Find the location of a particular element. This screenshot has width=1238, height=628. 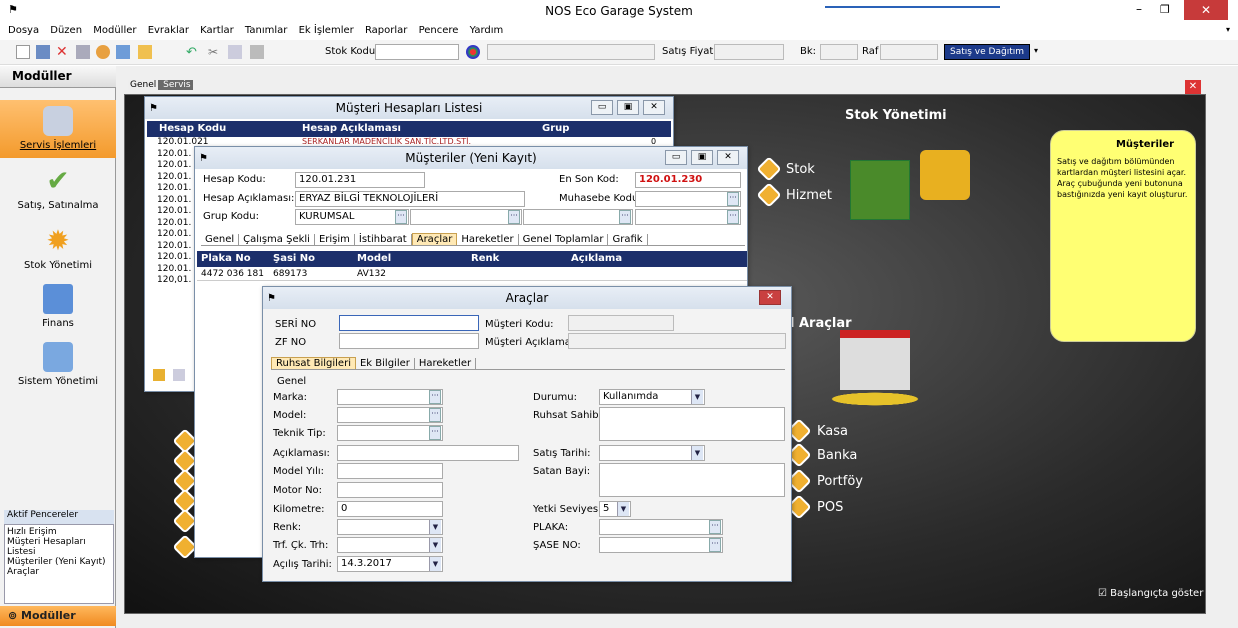

baslangic-checkbox: ☑ Başlangıçta göster is located at coordinates (1150, 593).